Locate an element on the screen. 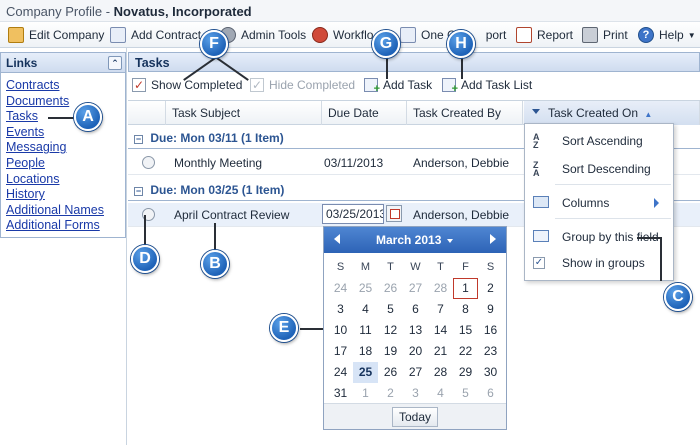 This screenshot has width=700, height=445. calendar-day: 8 is located at coordinates (465, 309).